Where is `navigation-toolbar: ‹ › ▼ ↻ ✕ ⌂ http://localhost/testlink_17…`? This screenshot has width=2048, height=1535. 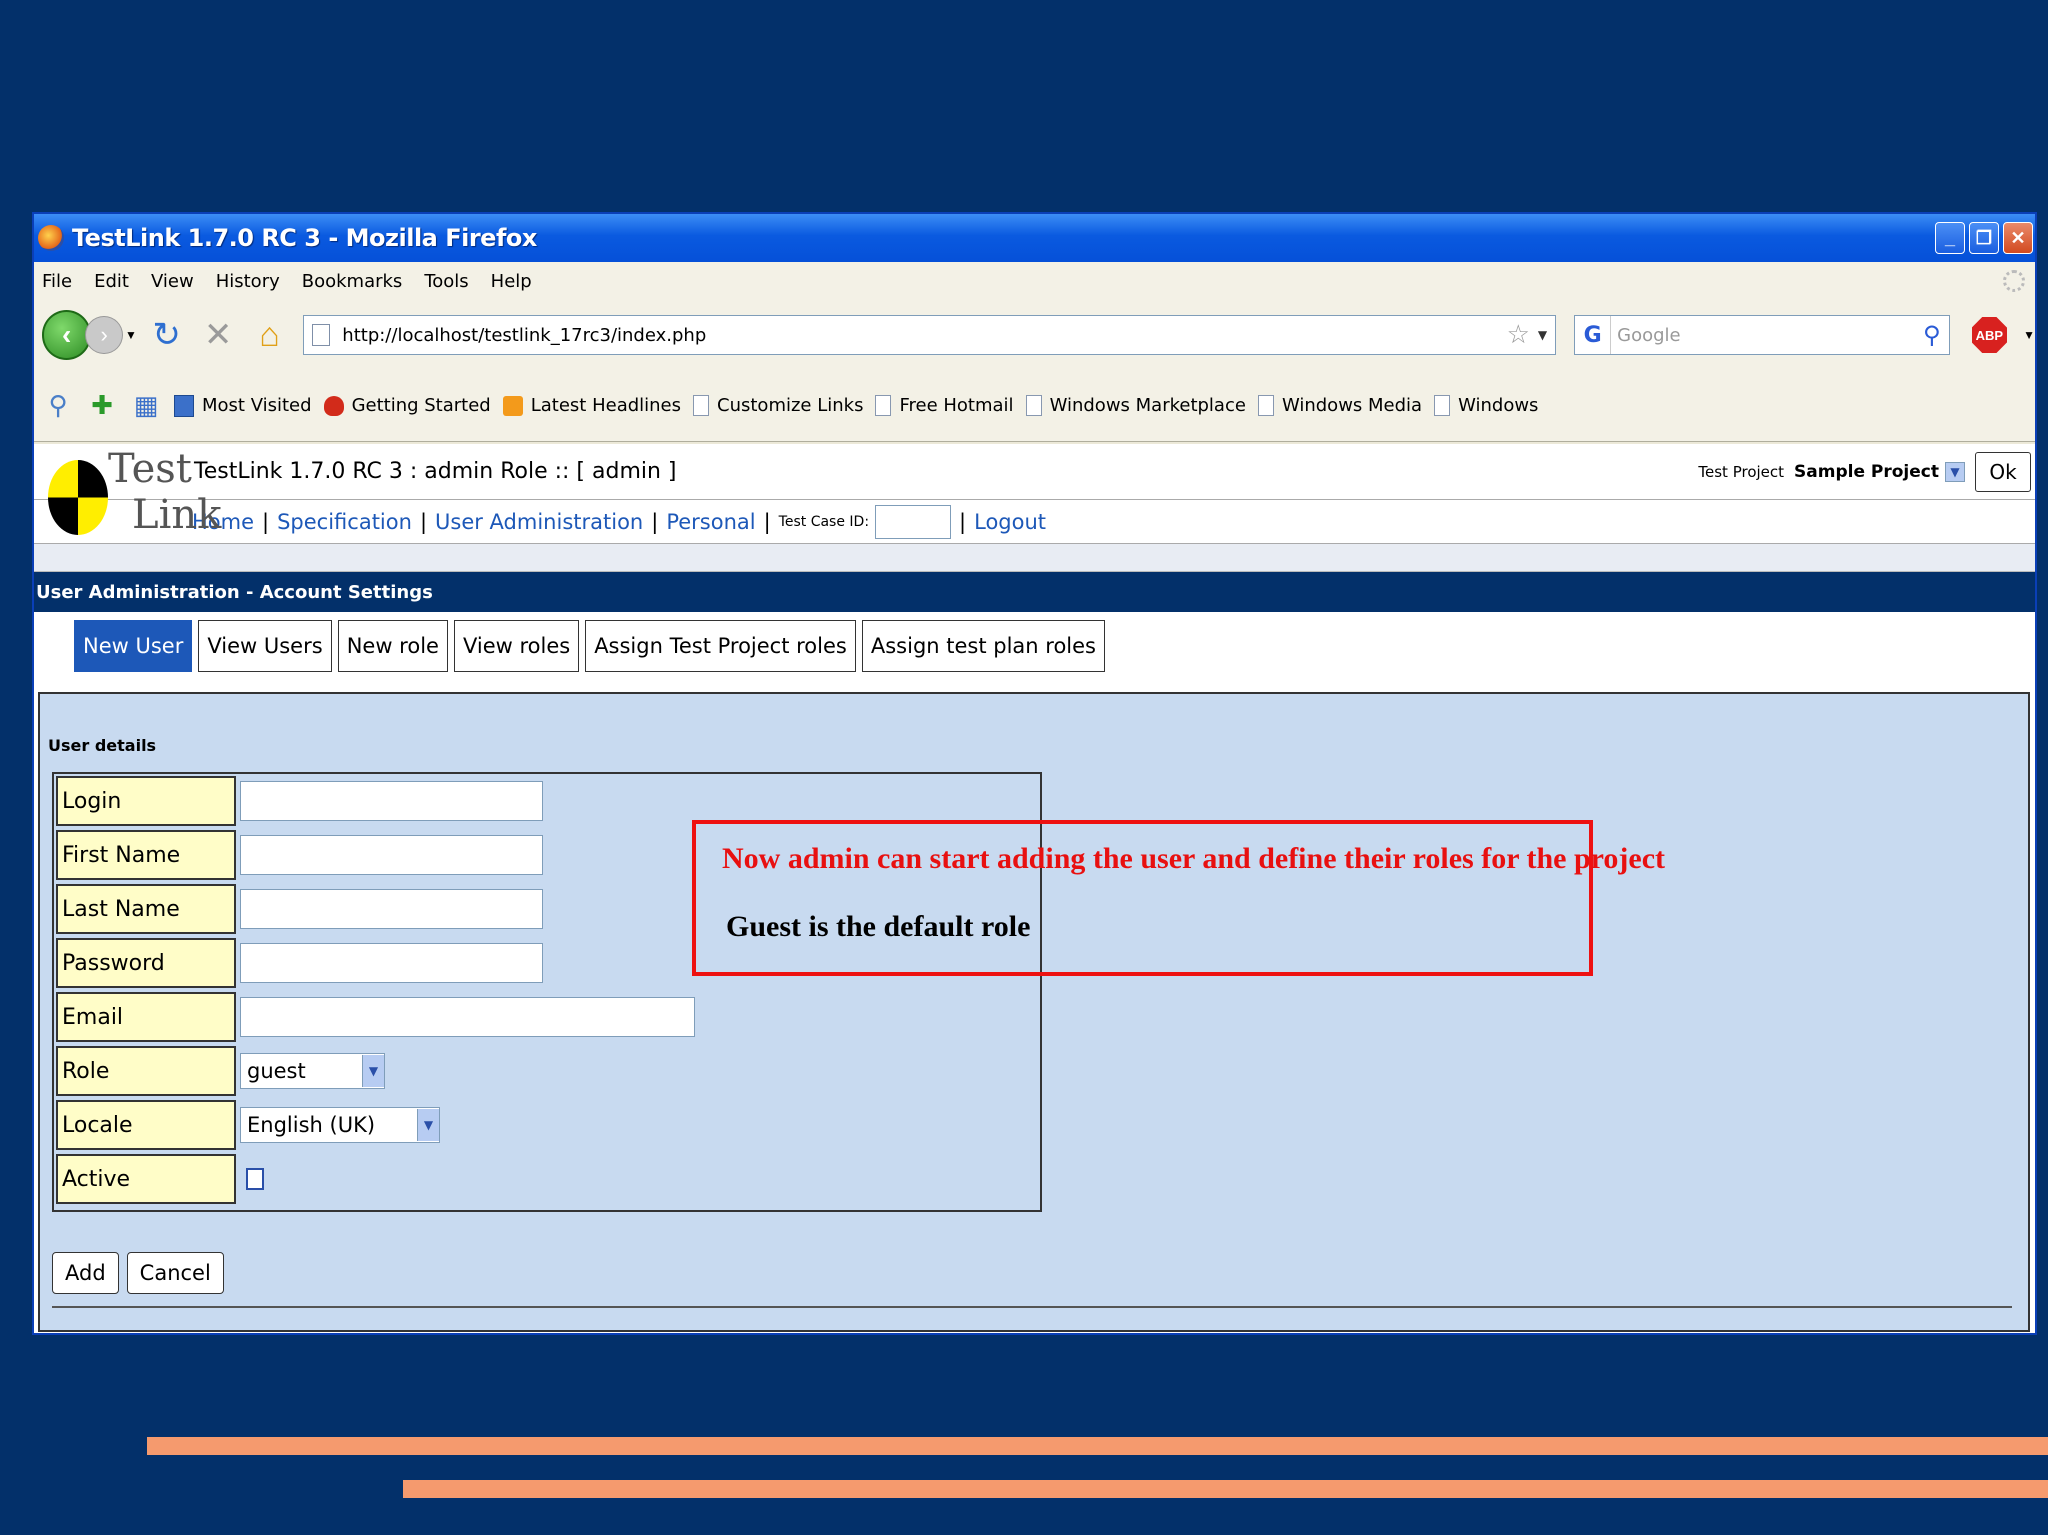 navigation-toolbar: ‹ › ▼ ↻ ✕ ⌂ http://localhost/testlink_17… is located at coordinates (1034, 335).